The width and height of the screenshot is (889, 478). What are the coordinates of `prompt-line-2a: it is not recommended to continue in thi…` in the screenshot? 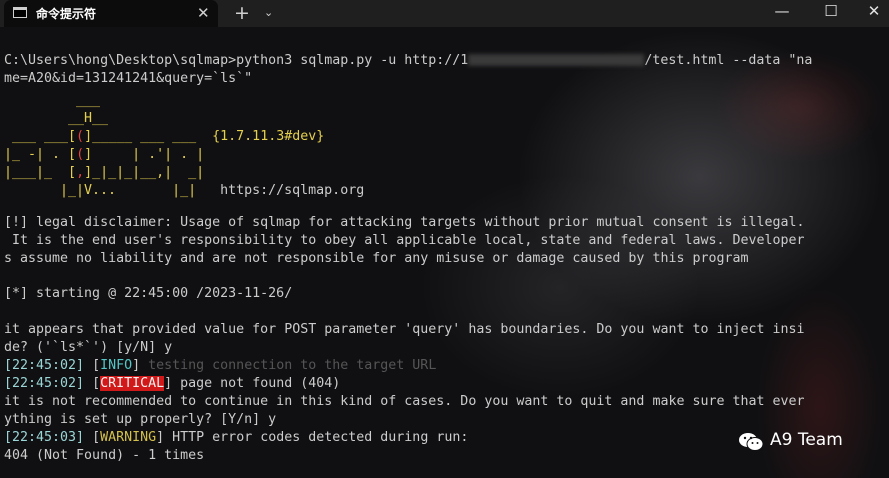 It's located at (404, 401).